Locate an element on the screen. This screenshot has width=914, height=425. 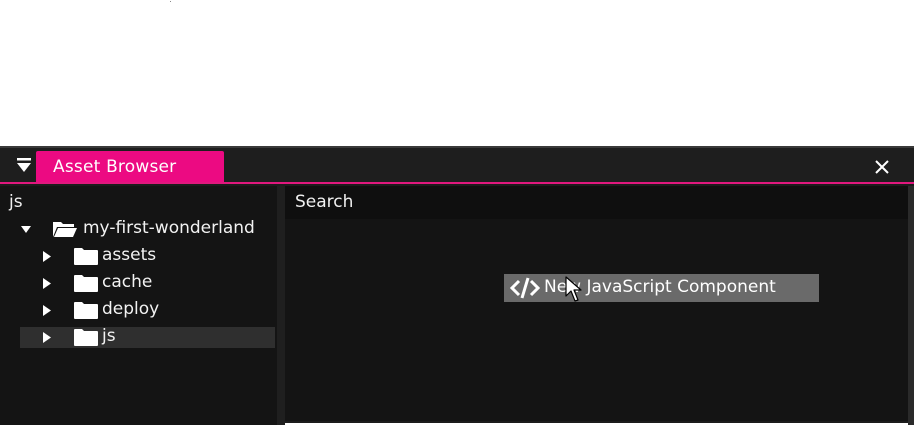
new-javascript-component-menu-item: New JavaScript Component is located at coordinates (661, 288).